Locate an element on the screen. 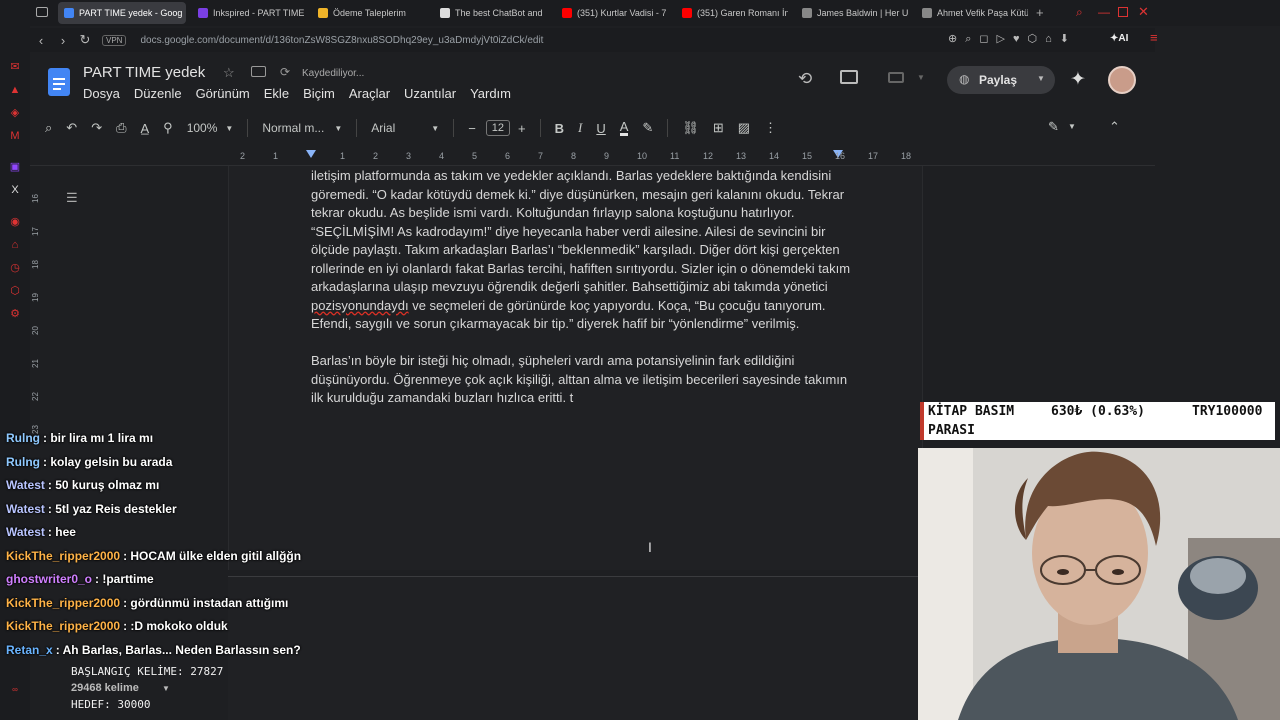 The image size is (1280, 720). zoom-dropdown-icon: ▼ is located at coordinates (229, 128).